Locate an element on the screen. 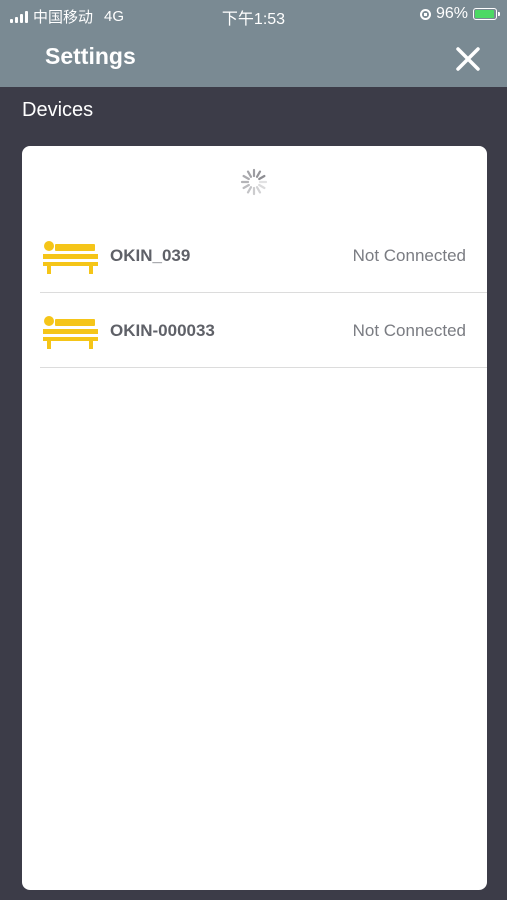 The height and width of the screenshot is (900, 507). settings-header: Settings is located at coordinates (253, 58).